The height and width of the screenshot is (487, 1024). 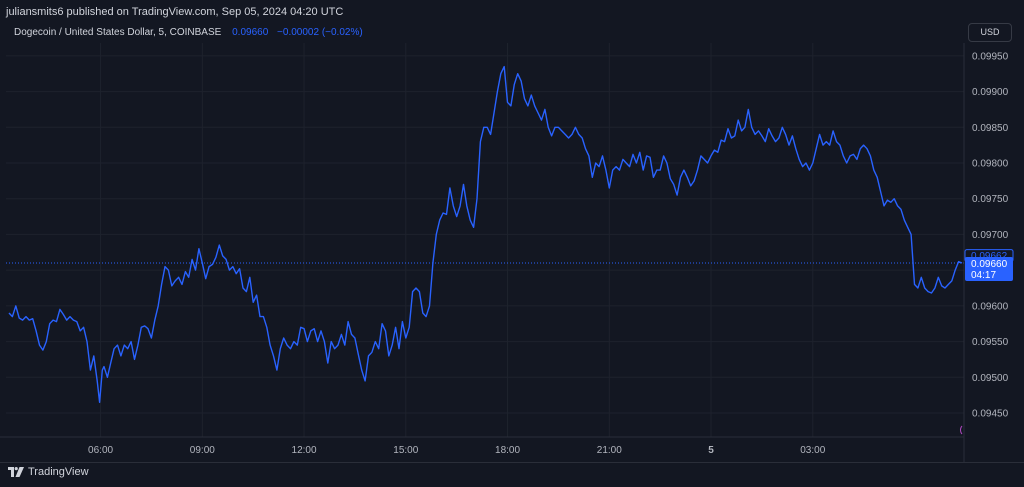 I want to click on y-tick-label: 0.09450, so click(x=990, y=414).